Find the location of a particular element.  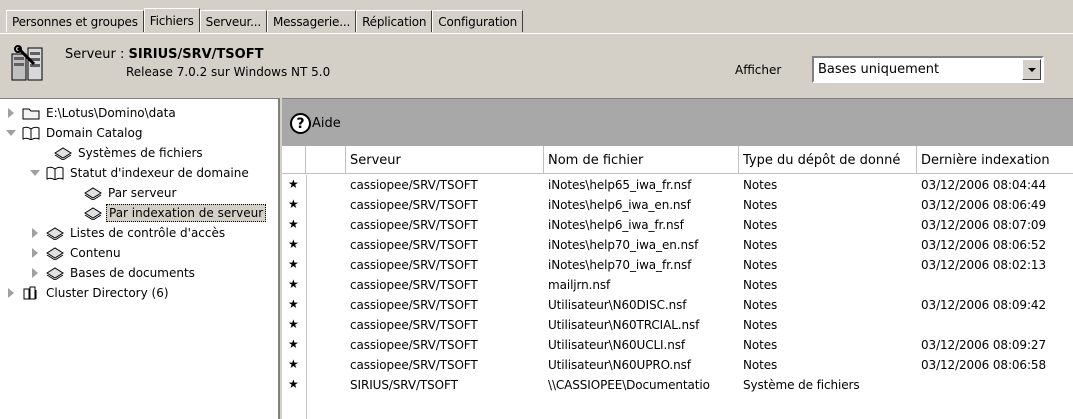

tree-item-systemes-de-fichiers: Systèmes de fichiers is located at coordinates (129, 153).